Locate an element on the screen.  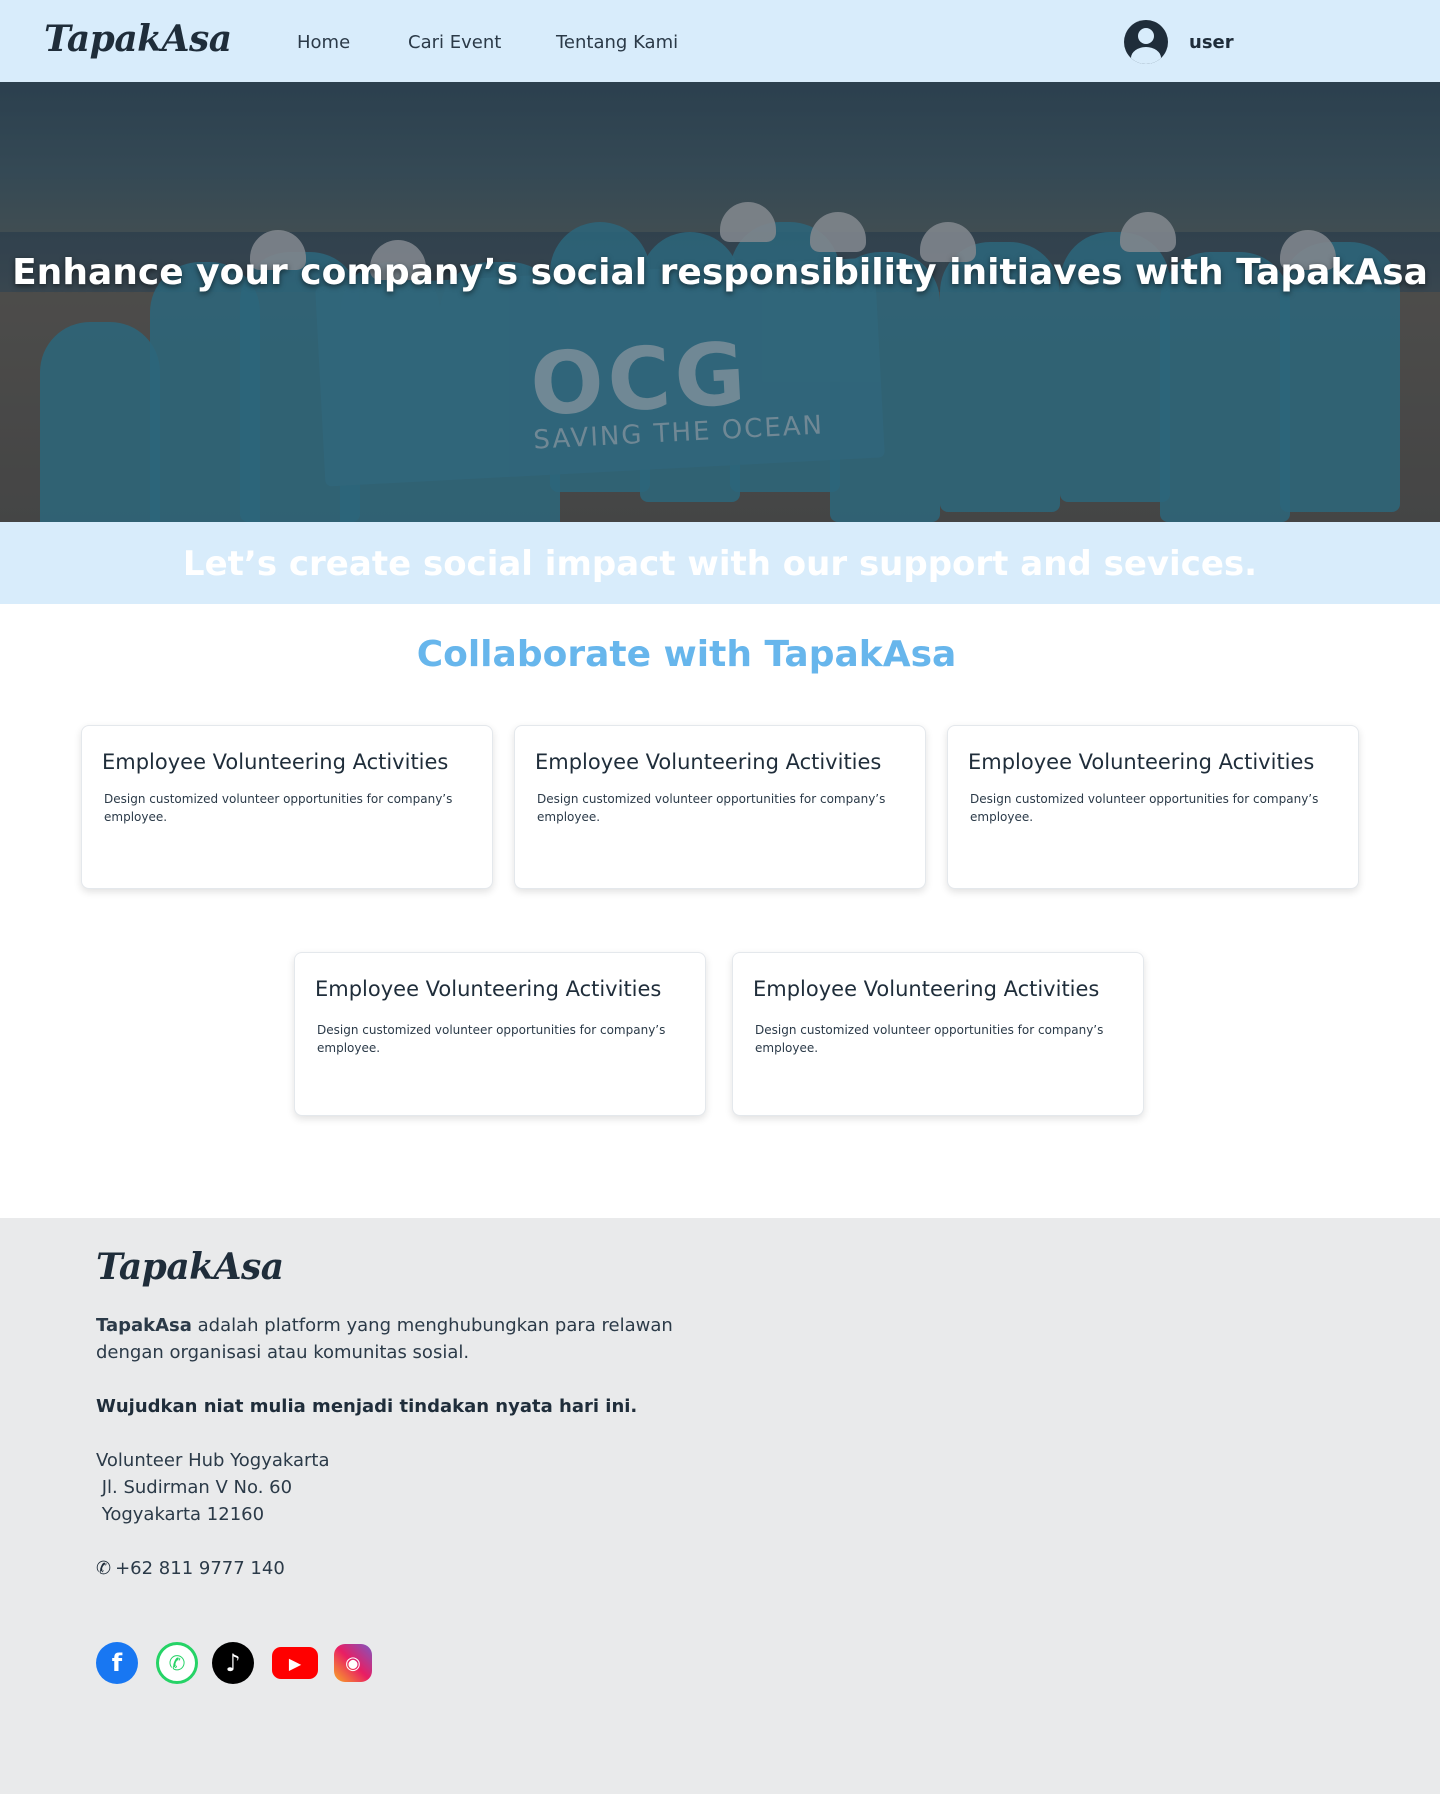
footer-logo: TapakAsa is located at coordinates (190, 1267).